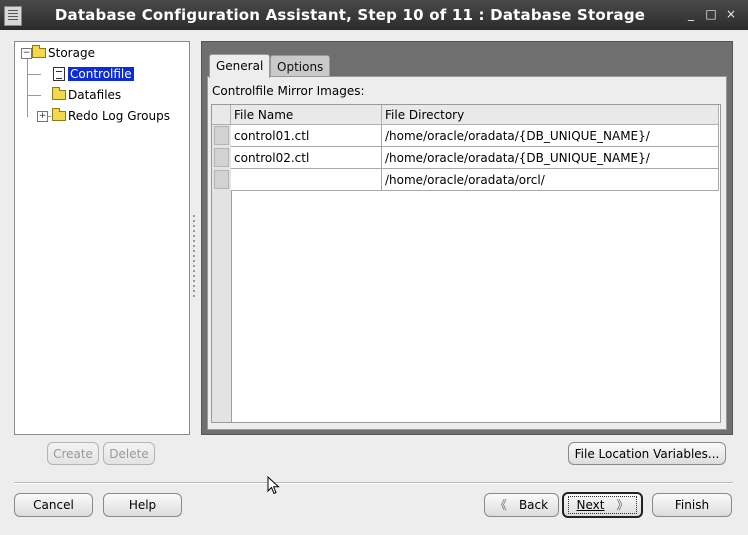 This screenshot has height=535, width=748. What do you see at coordinates (731, 14) in the screenshot?
I see `close-button: ×` at bounding box center [731, 14].